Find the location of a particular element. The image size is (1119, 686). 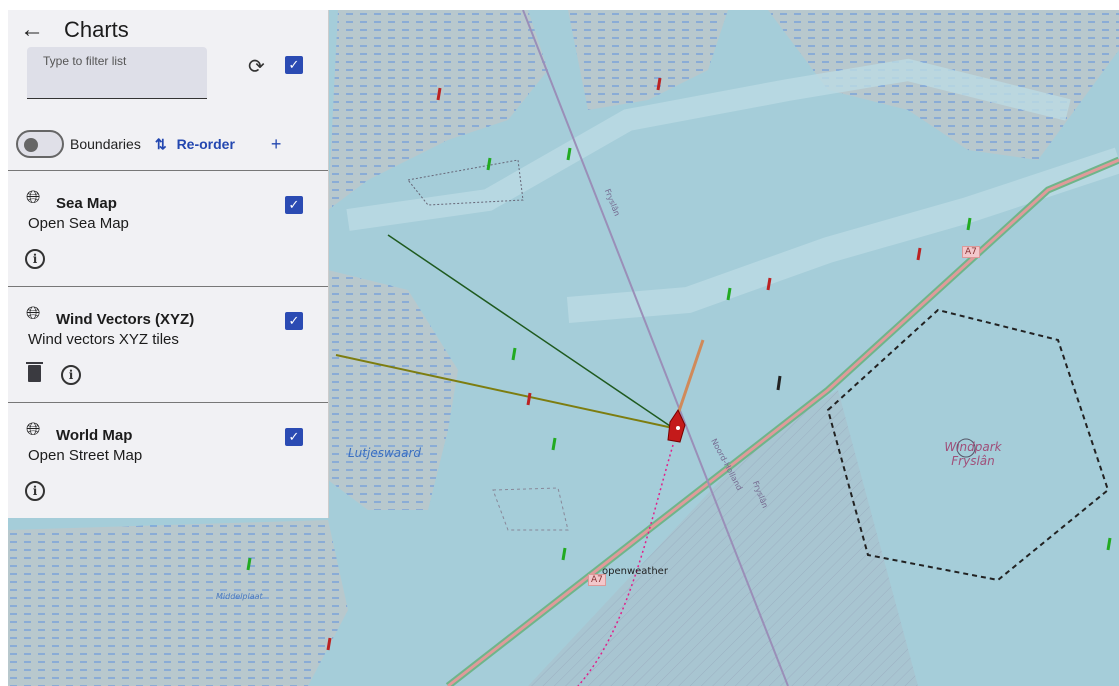

chart-item-sea-map: 🌐︎ Sea Map Open Sea Map ✓ i is located at coordinates (168, 228).